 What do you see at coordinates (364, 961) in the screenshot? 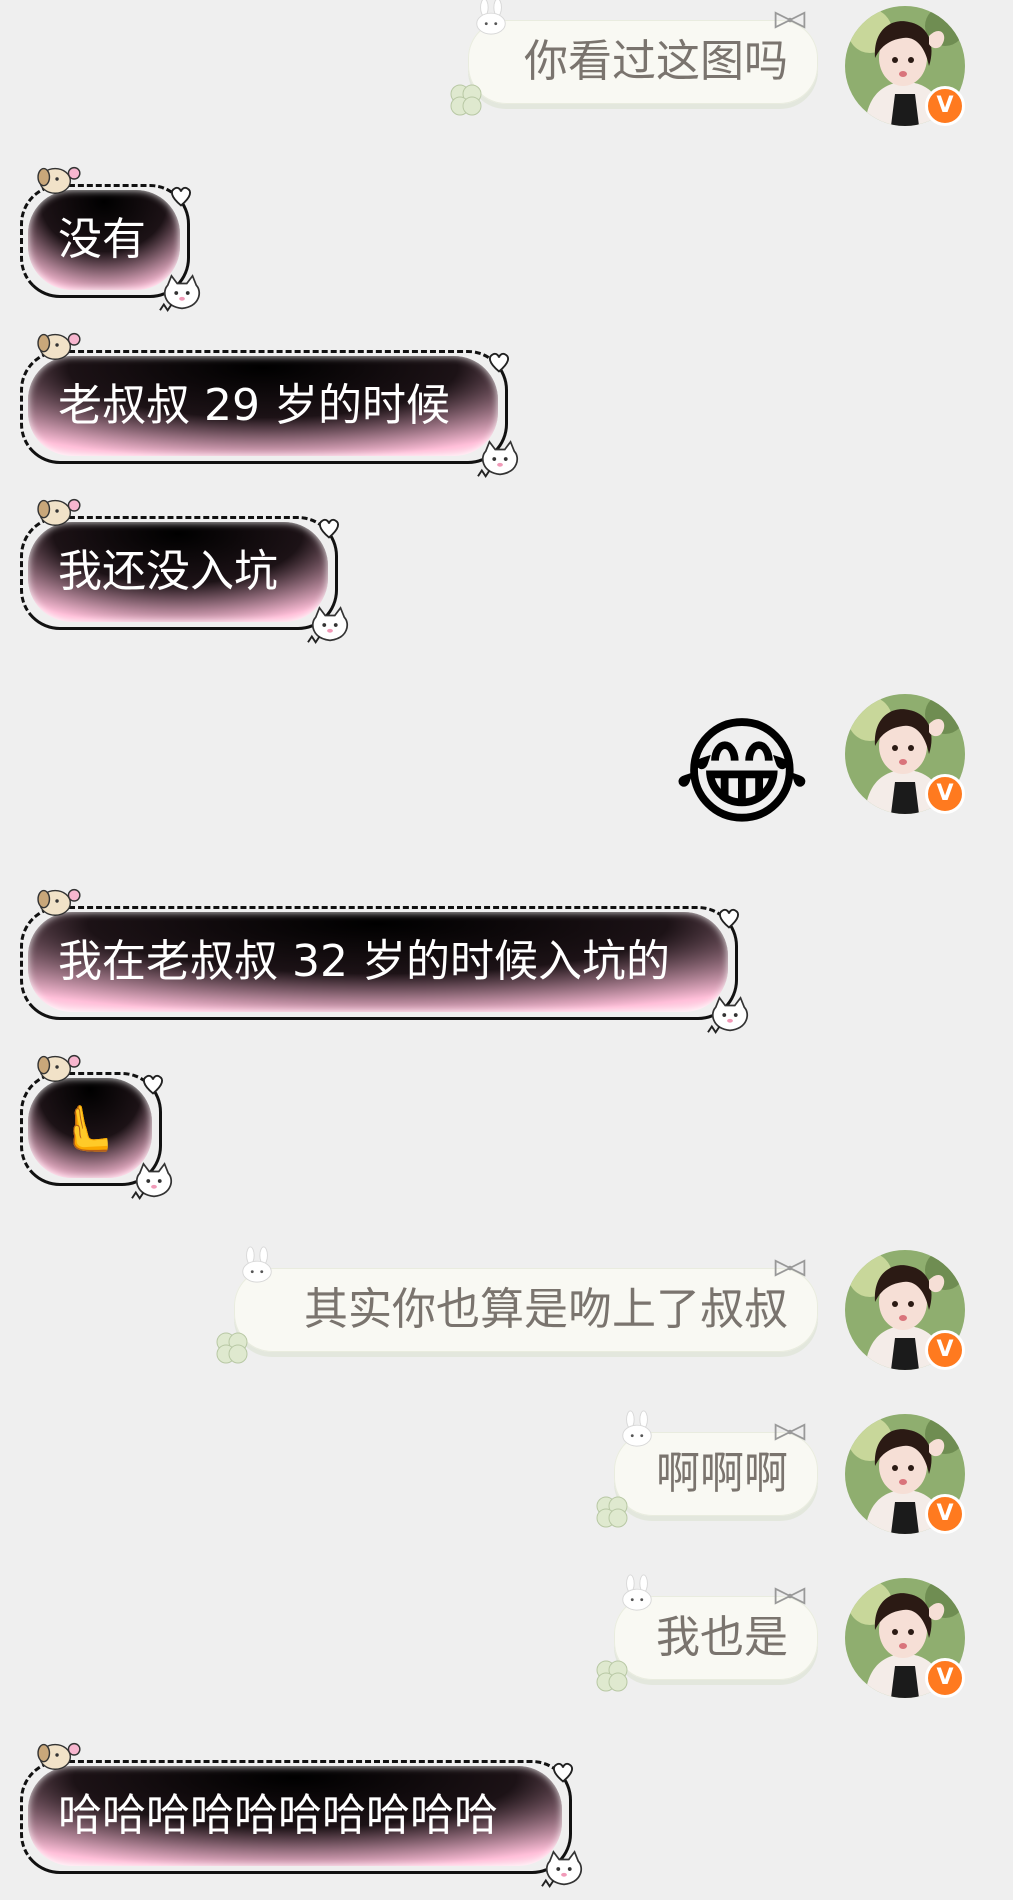
I see `message-text: 我在老叔叔 32 岁的时候入坑的` at bounding box center [364, 961].